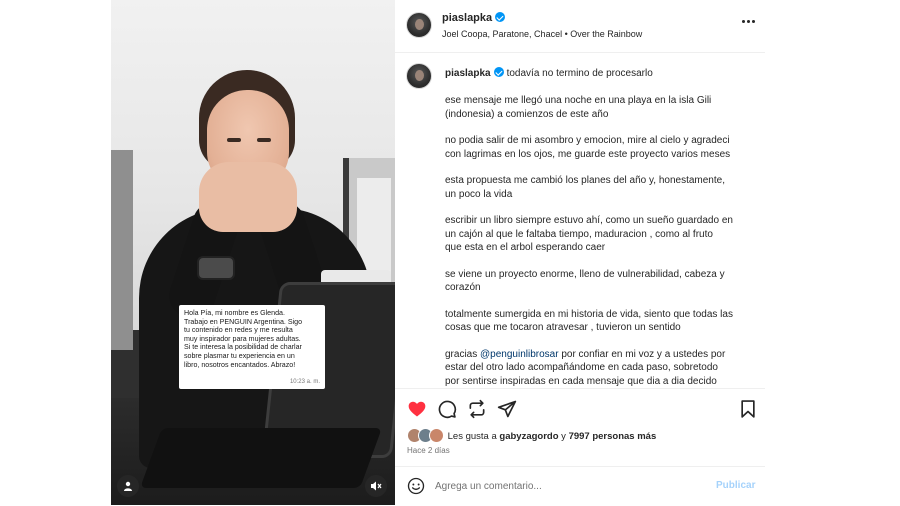  Describe the element at coordinates (560, 486) in the screenshot. I see `comment-input` at that location.